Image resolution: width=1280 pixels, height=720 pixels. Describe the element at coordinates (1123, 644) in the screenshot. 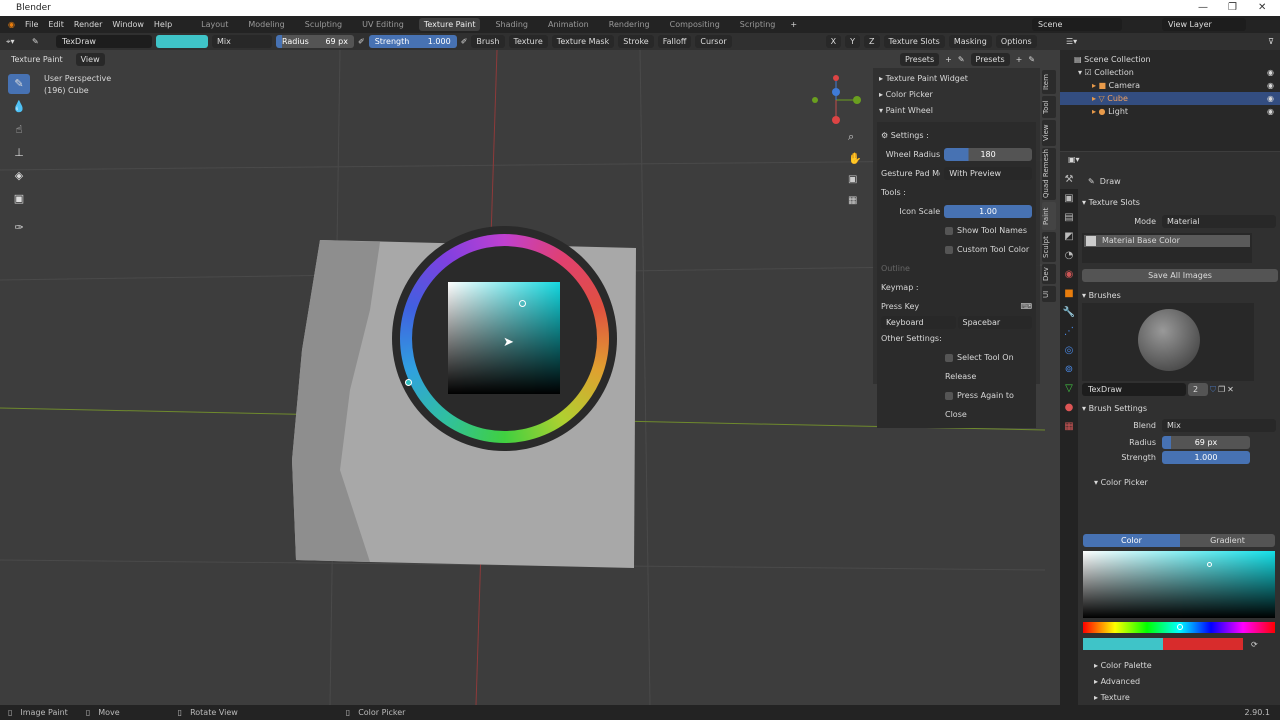

I see `primary-color-swatch` at that location.